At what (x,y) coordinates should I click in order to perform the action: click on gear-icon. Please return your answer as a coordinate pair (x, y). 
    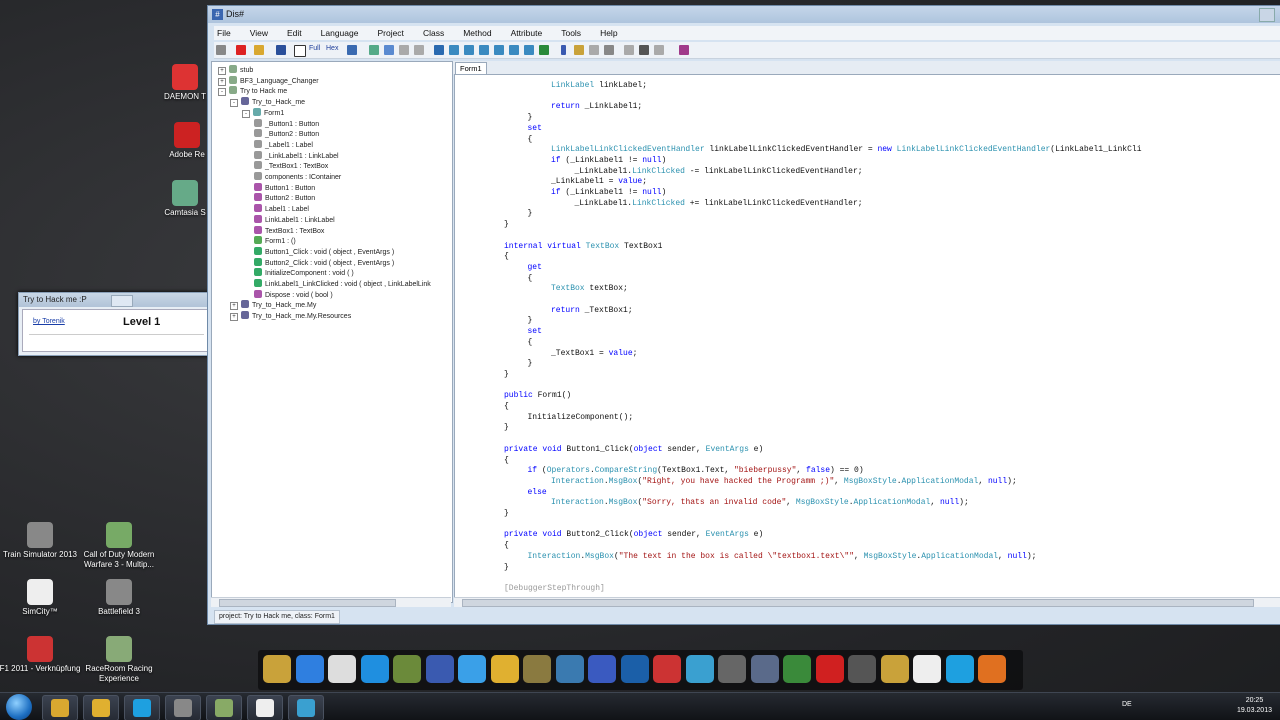
    Looking at the image, I should click on (569, 669).